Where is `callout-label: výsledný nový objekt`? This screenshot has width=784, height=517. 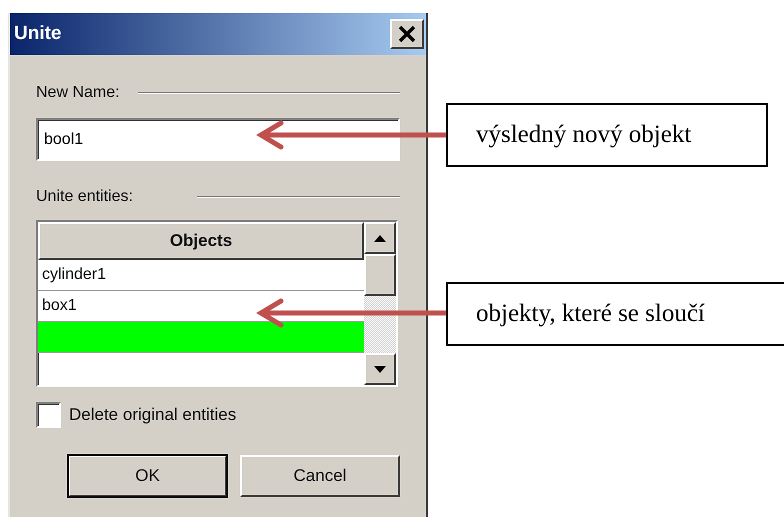 callout-label: výsledný nový objekt is located at coordinates (607, 135).